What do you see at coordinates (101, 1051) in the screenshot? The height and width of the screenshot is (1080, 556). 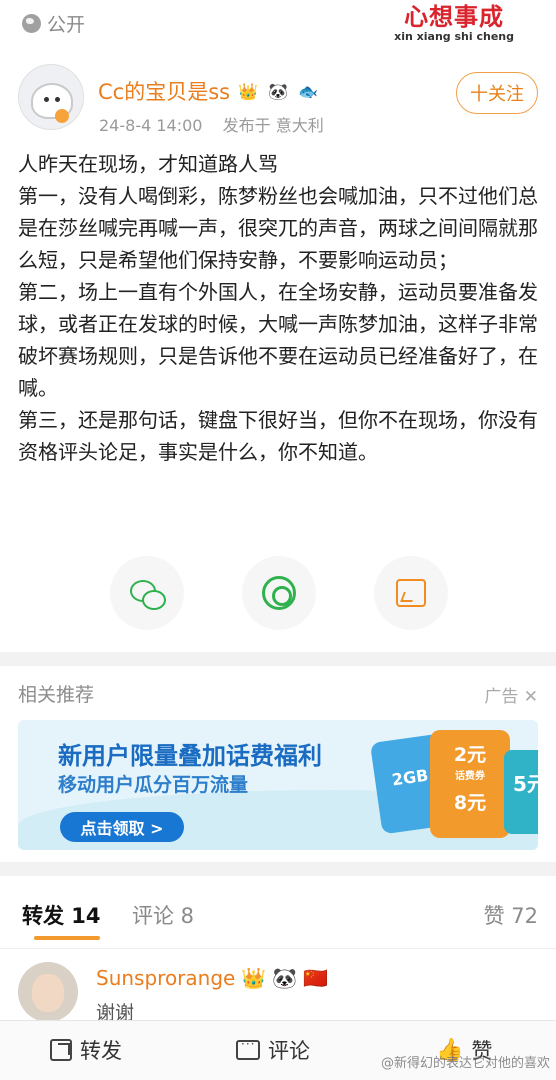 I see `repost-label: 转发` at bounding box center [101, 1051].